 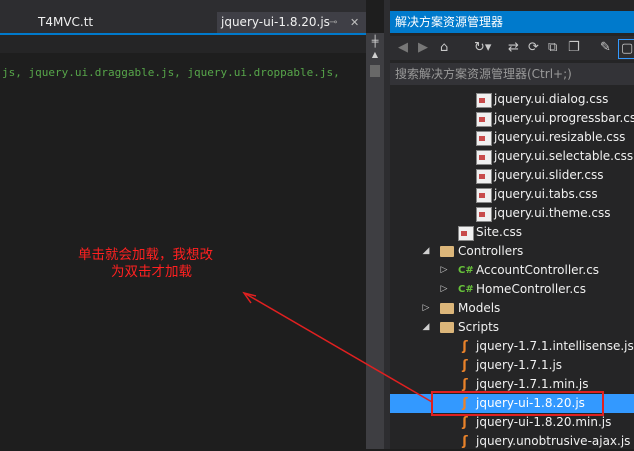 I want to click on tree-item-label: HomeController.cs, so click(x=531, y=289).